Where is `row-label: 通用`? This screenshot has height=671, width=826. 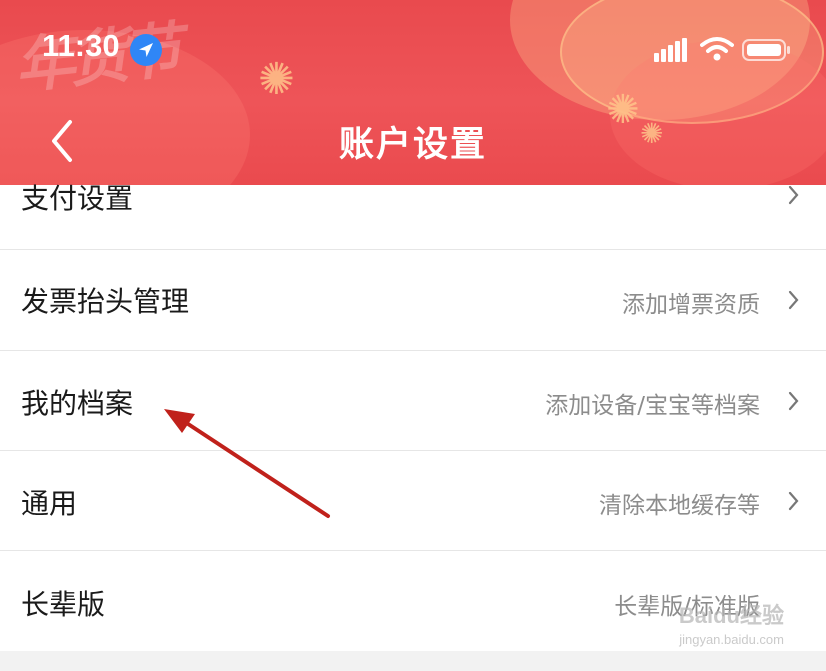 row-label: 通用 is located at coordinates (49, 503).